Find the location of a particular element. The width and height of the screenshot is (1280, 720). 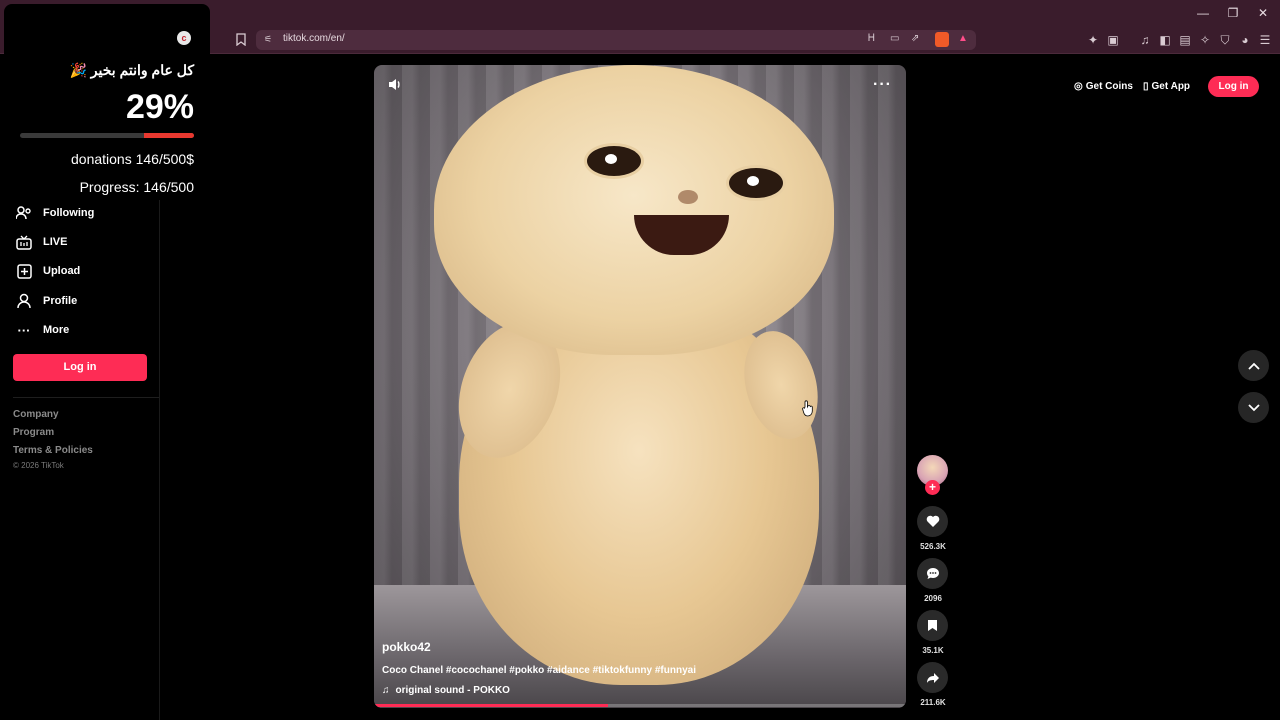

brave-shields-icon is located at coordinates (942, 39).